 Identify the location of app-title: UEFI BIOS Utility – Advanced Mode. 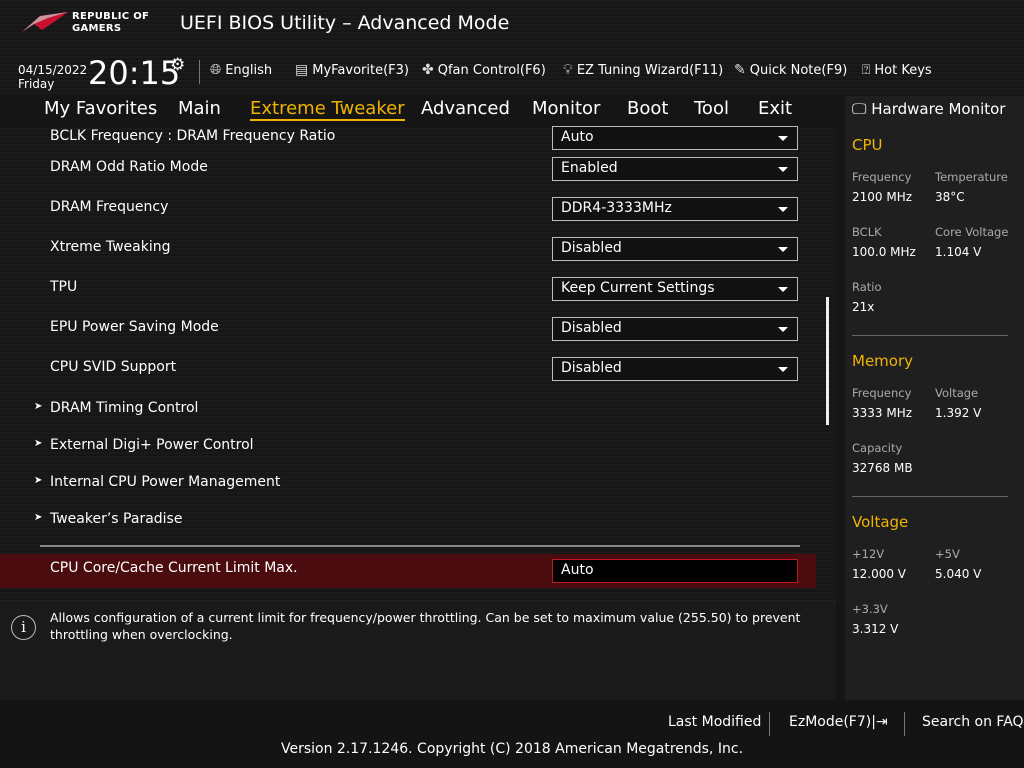
(345, 23).